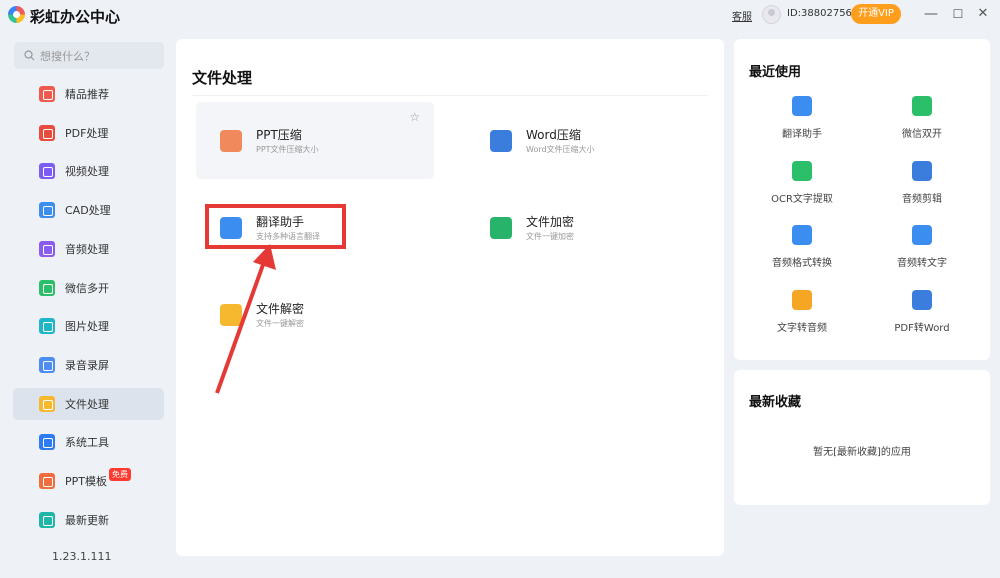 Image resolution: width=1000 pixels, height=578 pixels. Describe the element at coordinates (922, 328) in the screenshot. I see `recent-item-label: PDF转Word` at that location.